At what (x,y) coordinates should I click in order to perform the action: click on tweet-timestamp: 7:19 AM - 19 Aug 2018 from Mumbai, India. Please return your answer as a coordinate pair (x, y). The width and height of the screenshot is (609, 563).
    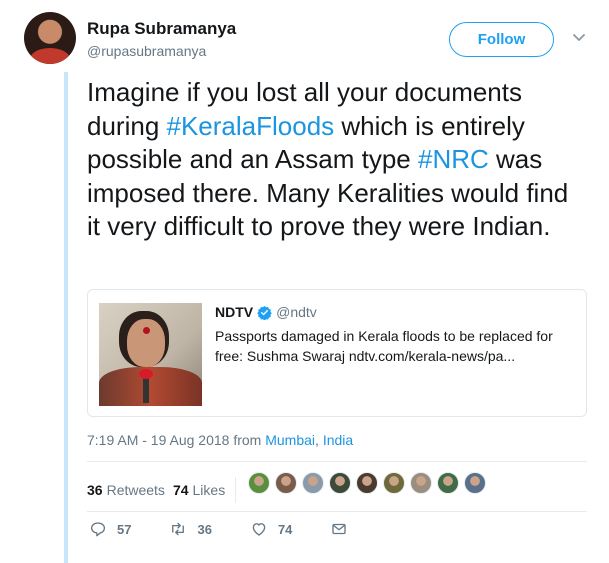
    Looking at the image, I should click on (220, 440).